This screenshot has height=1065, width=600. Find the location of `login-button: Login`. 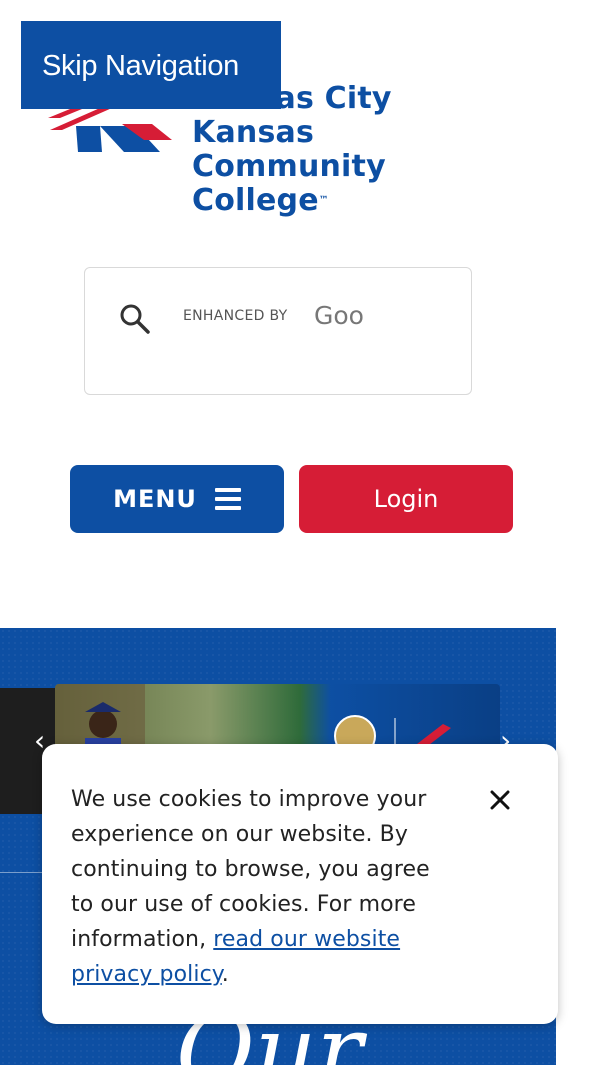

login-button: Login is located at coordinates (406, 499).